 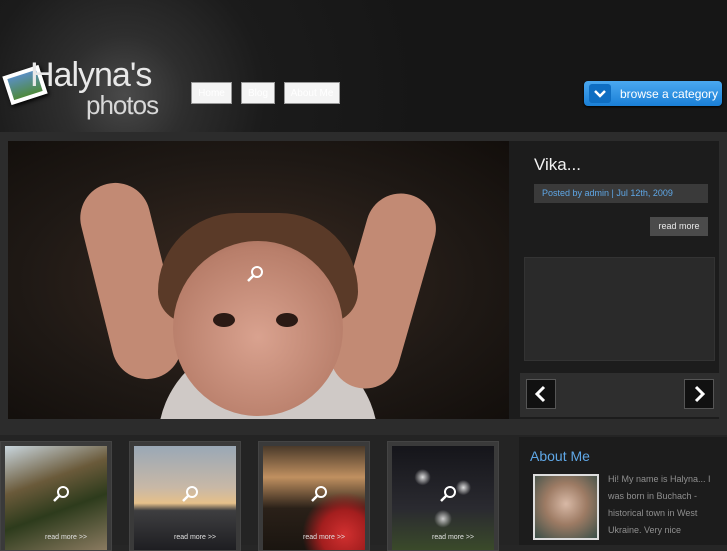 I want to click on browse-category-button: browse a category, so click(x=653, y=93).